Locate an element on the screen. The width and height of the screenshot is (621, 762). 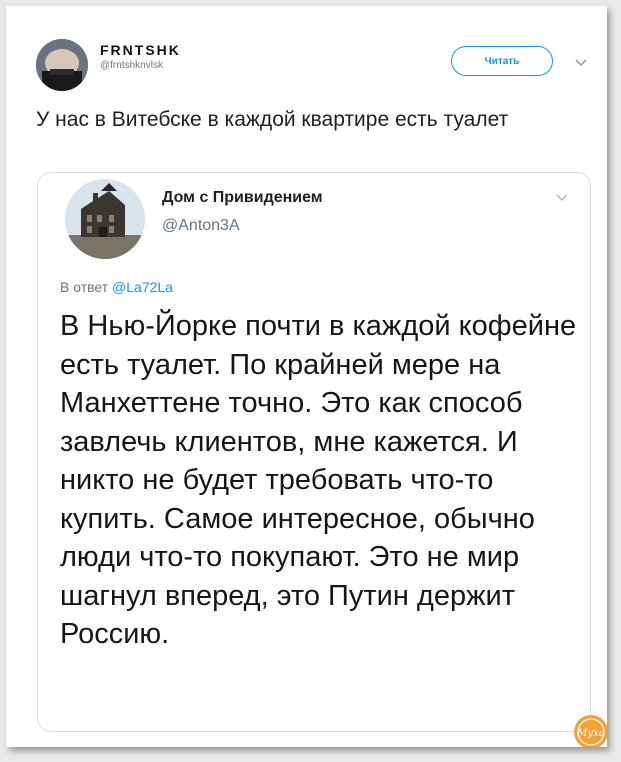
watermark-logo: Муха is located at coordinates (589, 730).